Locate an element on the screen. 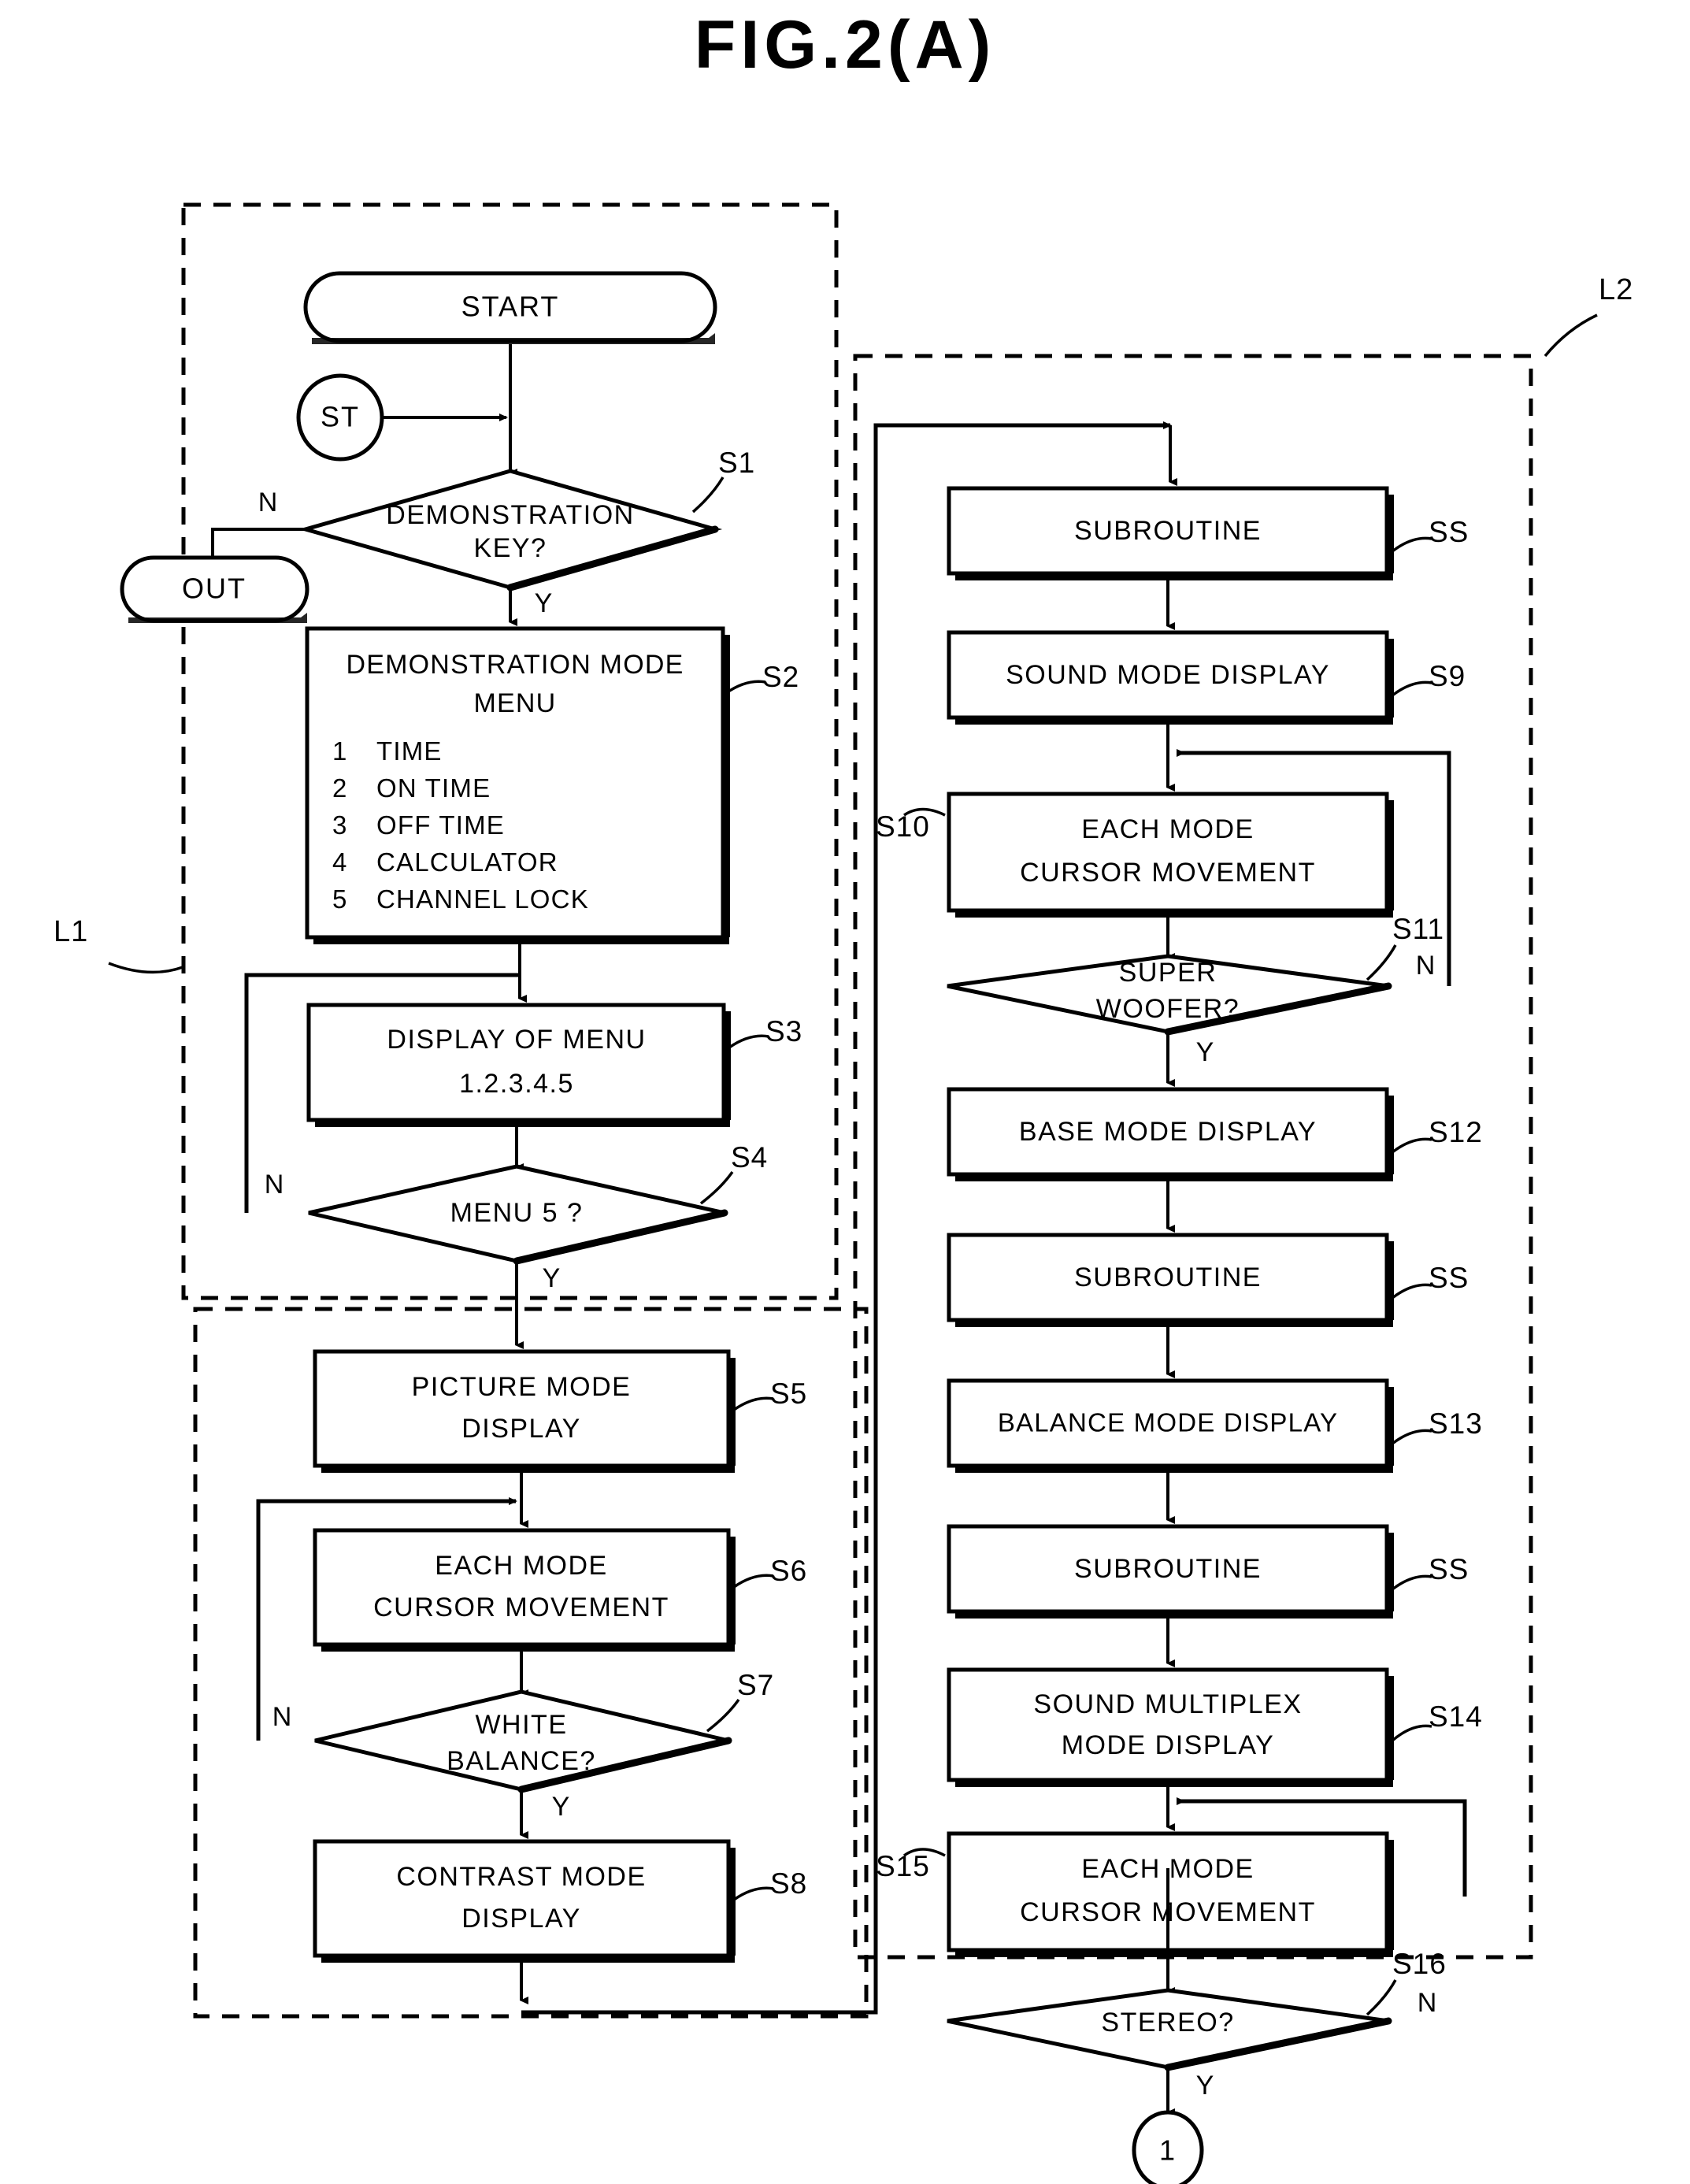  node-s3-line2: 1.2.3.4.5 is located at coordinates (516, 1084).